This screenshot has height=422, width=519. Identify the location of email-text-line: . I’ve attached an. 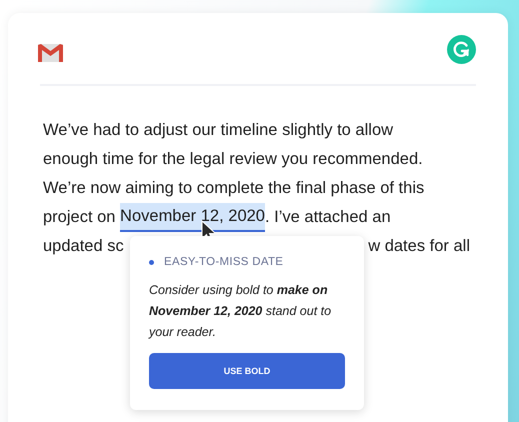
(327, 217).